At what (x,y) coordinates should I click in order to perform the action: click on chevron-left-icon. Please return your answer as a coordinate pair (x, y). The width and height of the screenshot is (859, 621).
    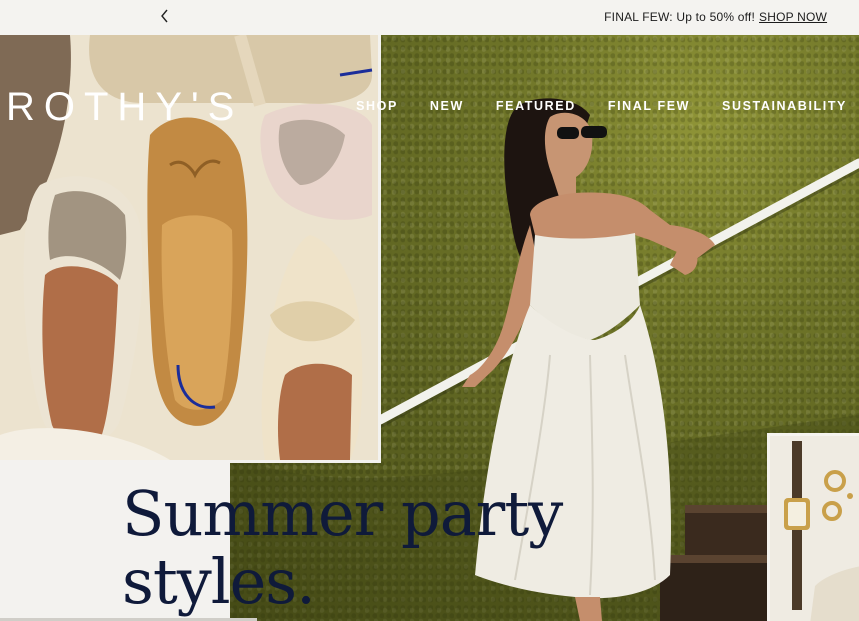
    Looking at the image, I should click on (165, 16).